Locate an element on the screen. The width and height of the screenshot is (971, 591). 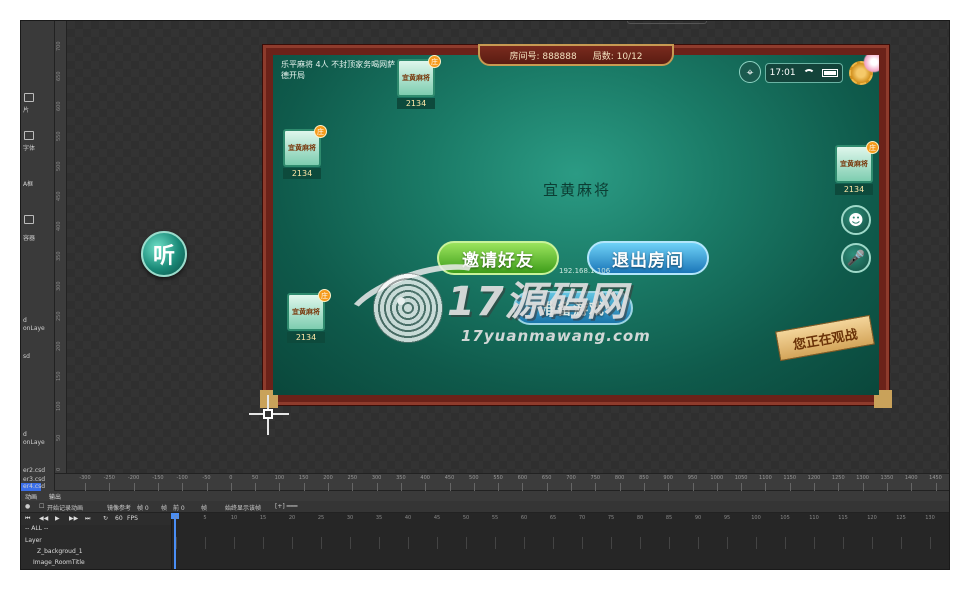
ruler-tick: 850 is located at coordinates (644, 478).